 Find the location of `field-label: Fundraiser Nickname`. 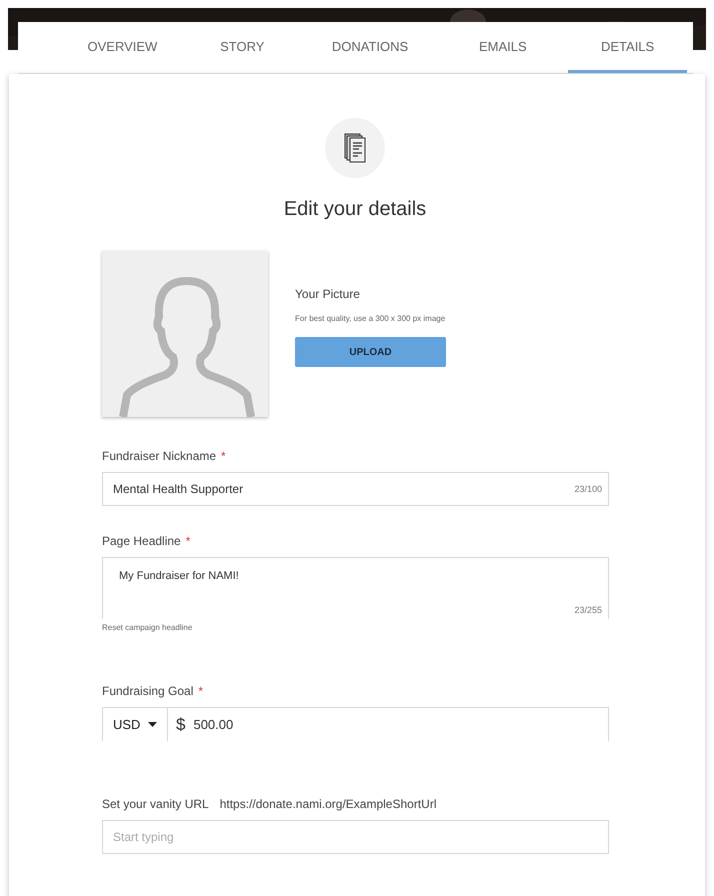

field-label: Fundraiser Nickname is located at coordinates (159, 456).